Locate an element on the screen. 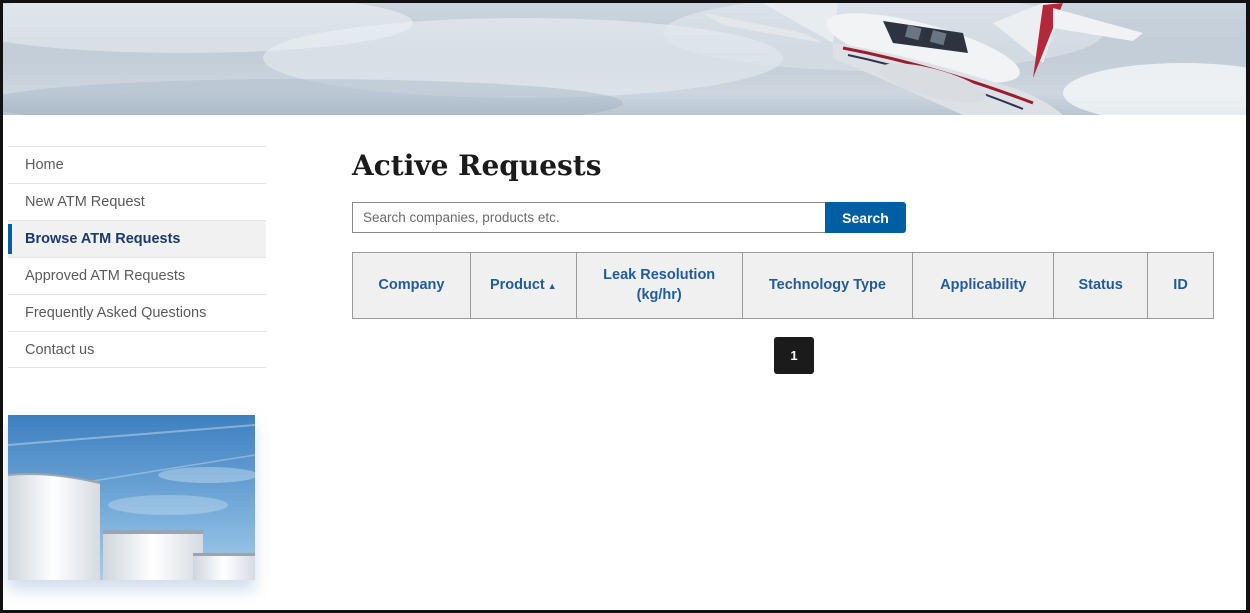 Image resolution: width=1250 pixels, height=613 pixels. sidebar-item-faq: Frequently Asked Questions is located at coordinates (137, 312).